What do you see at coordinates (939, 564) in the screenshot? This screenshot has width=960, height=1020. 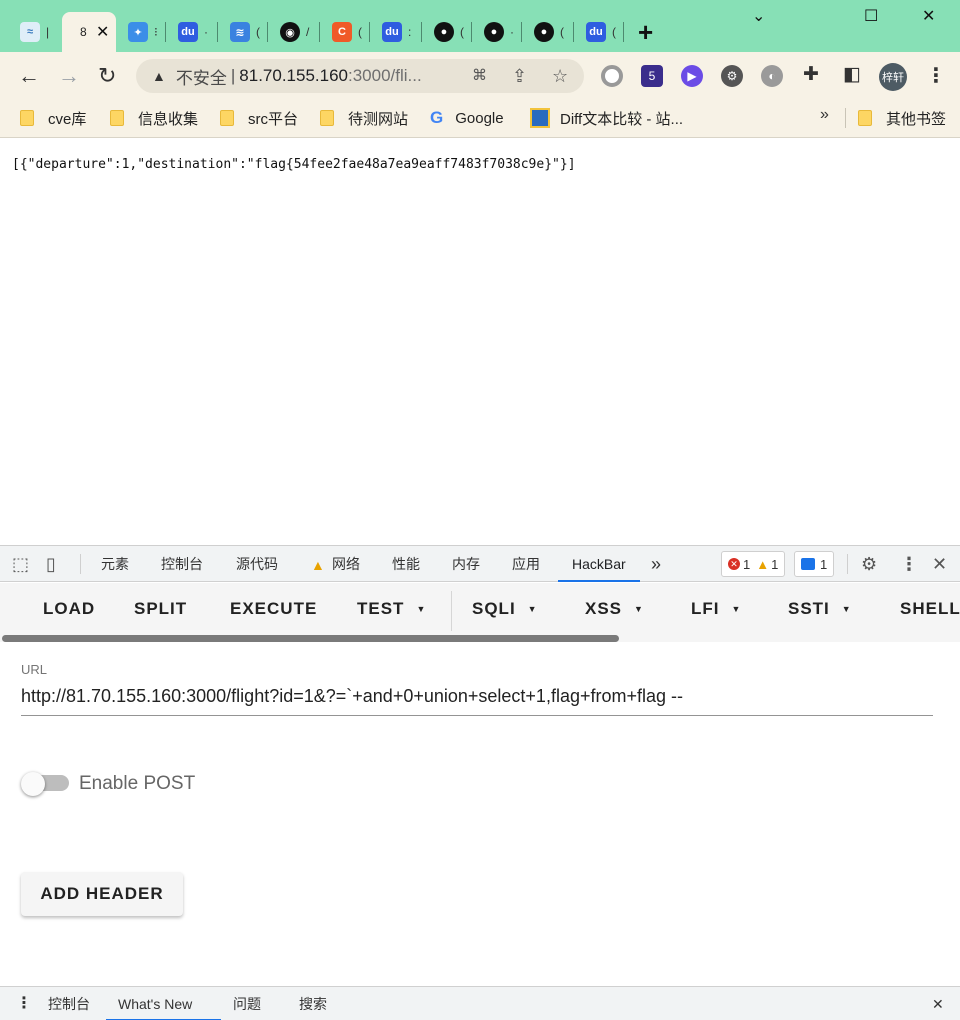 I see `devtools-close-icon: ✕` at bounding box center [939, 564].